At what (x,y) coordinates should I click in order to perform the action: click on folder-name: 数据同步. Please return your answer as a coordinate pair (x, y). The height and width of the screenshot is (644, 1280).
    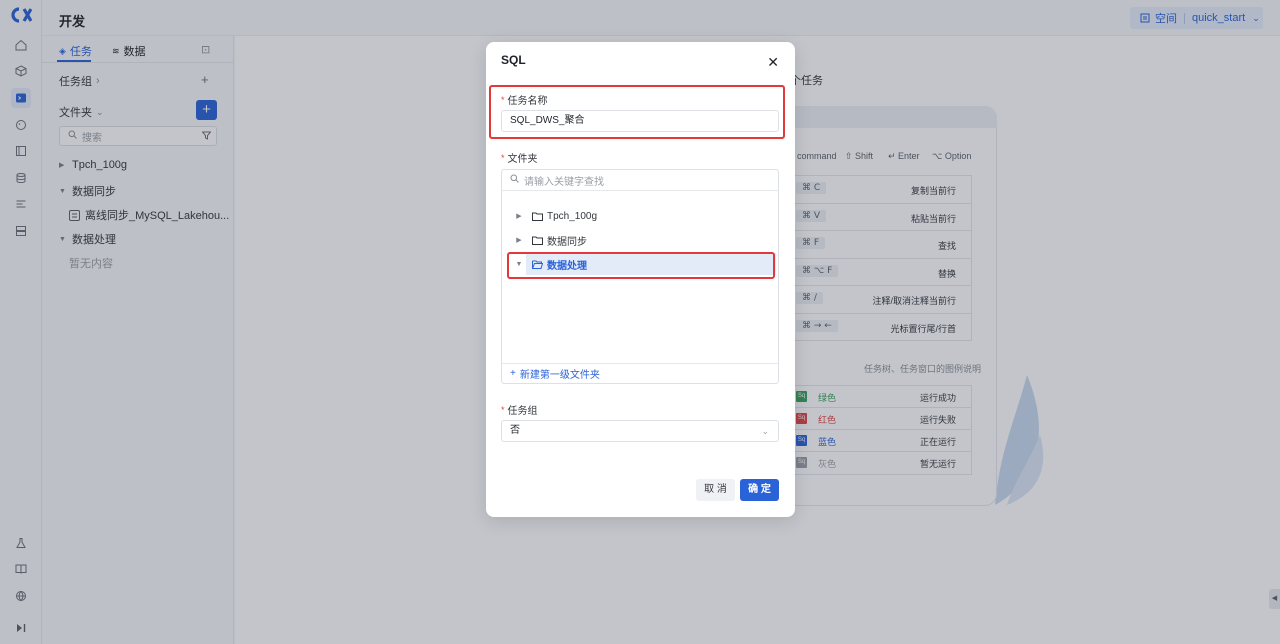
    Looking at the image, I should click on (567, 242).